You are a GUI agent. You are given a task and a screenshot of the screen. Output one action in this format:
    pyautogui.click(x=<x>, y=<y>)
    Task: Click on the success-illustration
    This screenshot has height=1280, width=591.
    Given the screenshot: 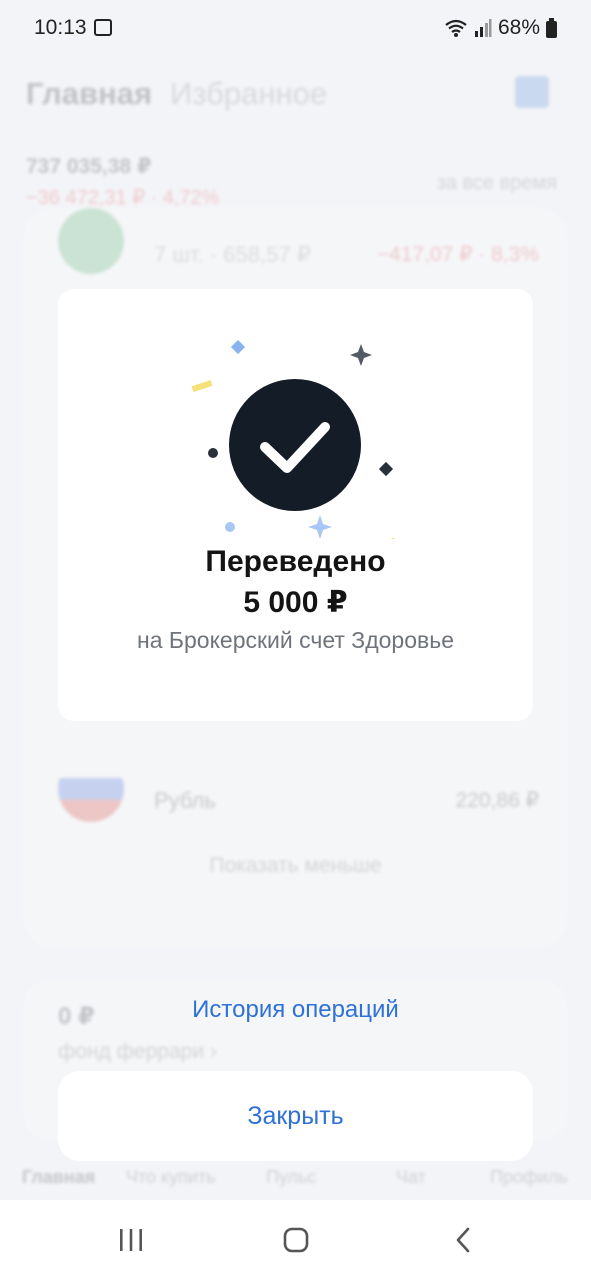 What is the action you would take?
    pyautogui.click(x=294, y=439)
    